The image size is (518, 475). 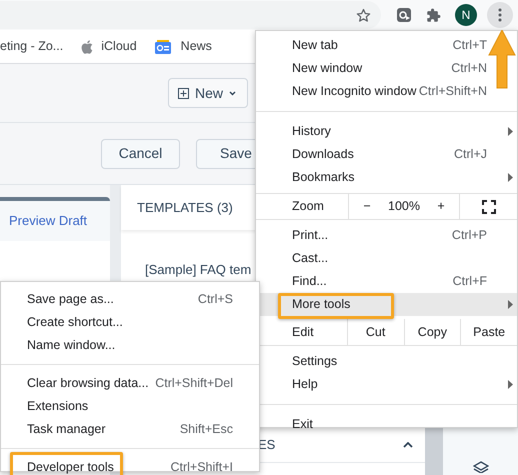 I want to click on zoom-out-button: −, so click(x=367, y=206).